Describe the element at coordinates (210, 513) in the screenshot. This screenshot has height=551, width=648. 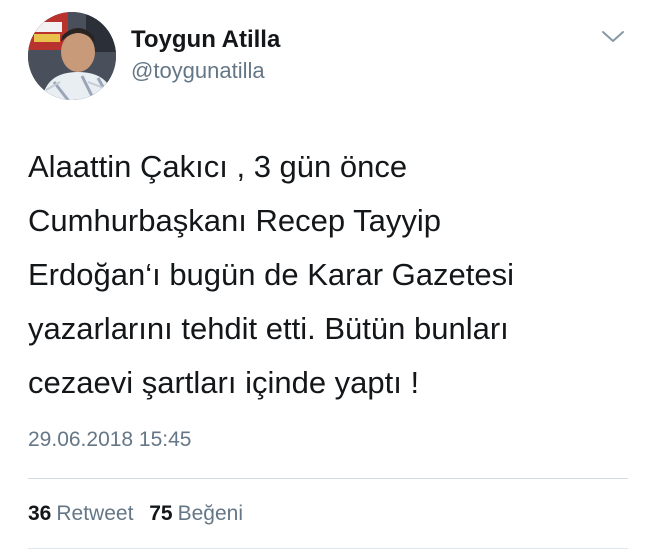
I see `like-label: Beğeni` at that location.